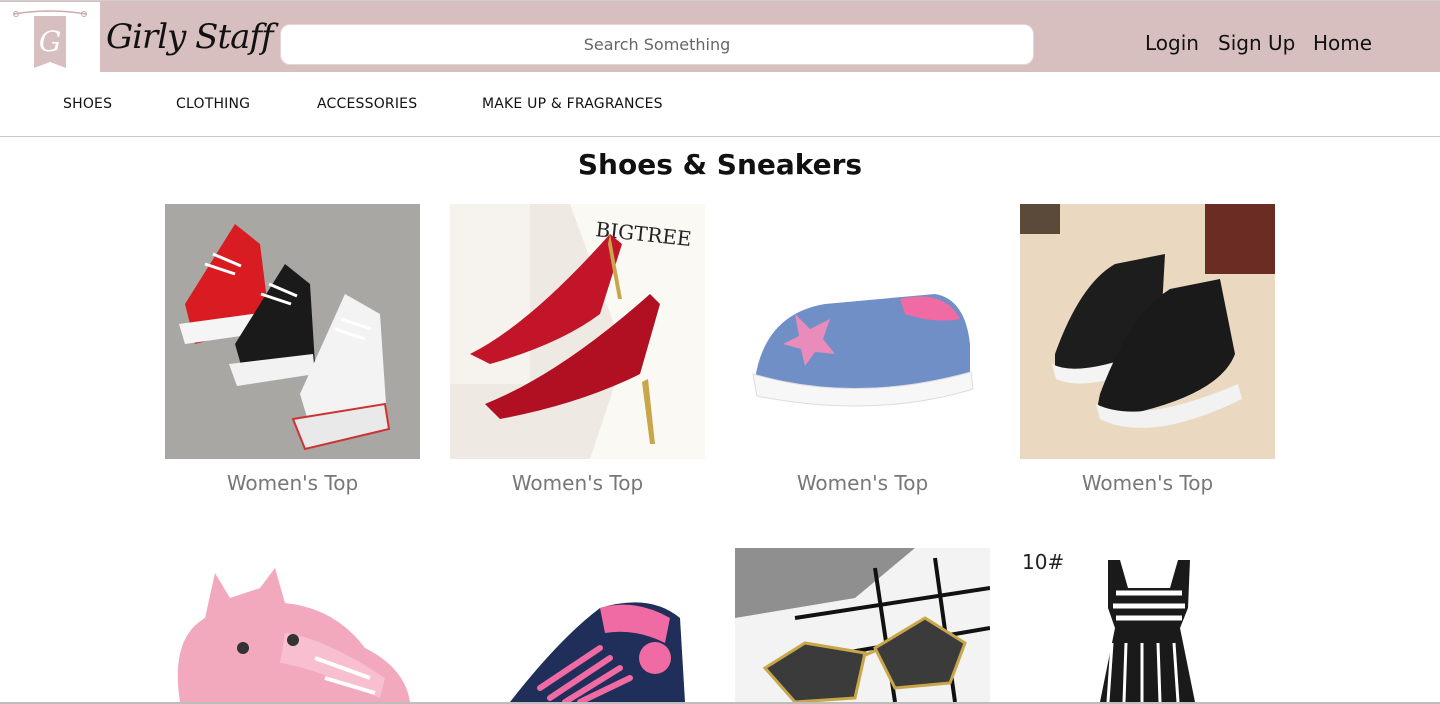 The image size is (1440, 704). What do you see at coordinates (213, 104) in the screenshot?
I see `category-clothing: CLOTHING` at bounding box center [213, 104].